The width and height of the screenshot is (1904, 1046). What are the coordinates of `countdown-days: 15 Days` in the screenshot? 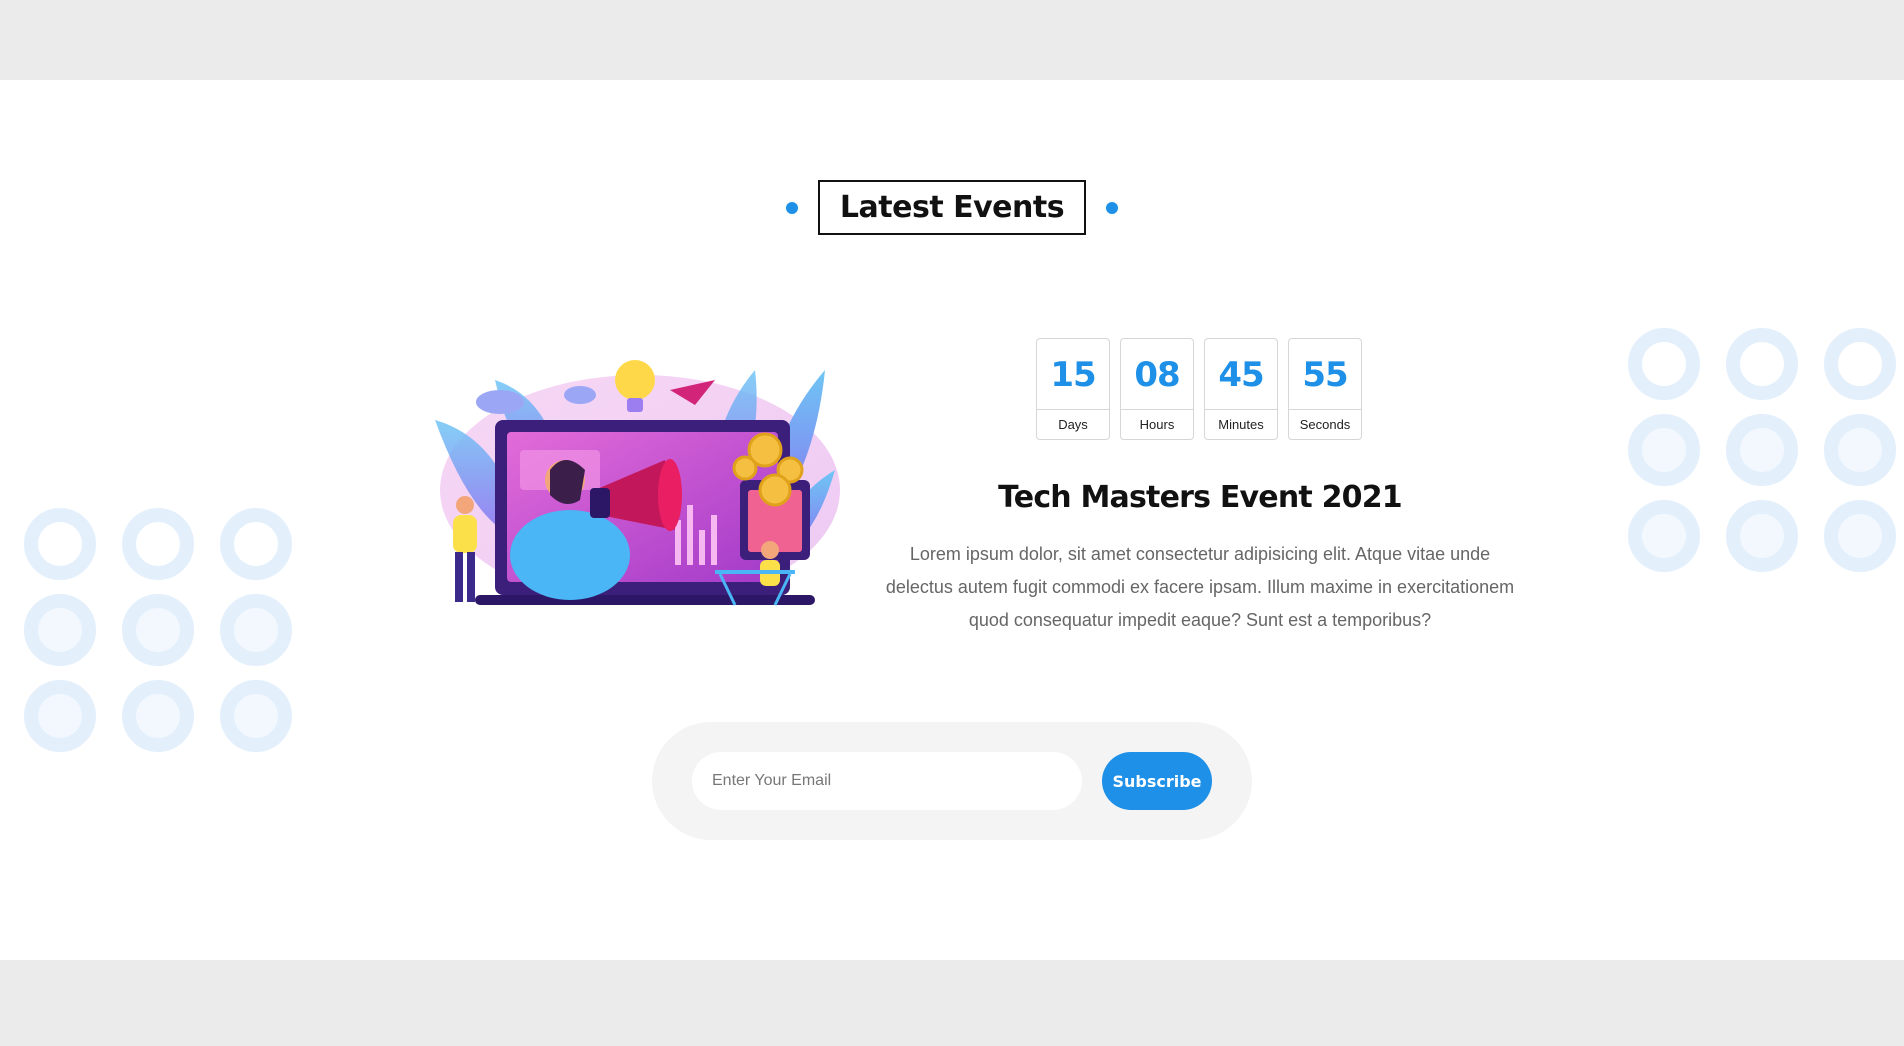 It's located at (1073, 389).